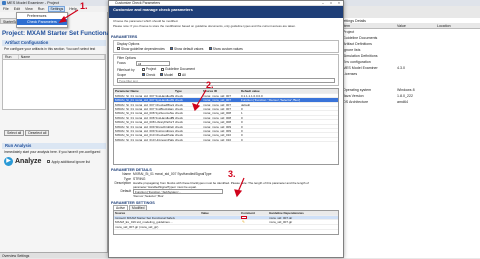 This screenshot has height=259, width=480. I want to click on marker-3: 3., so click(232, 174).